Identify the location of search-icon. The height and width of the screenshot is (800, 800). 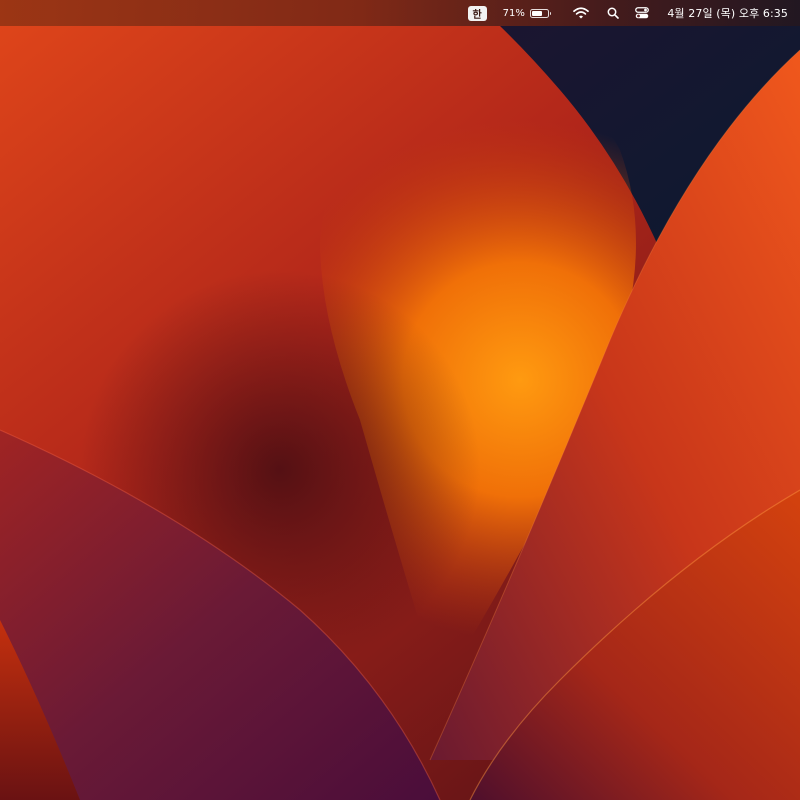
(613, 13).